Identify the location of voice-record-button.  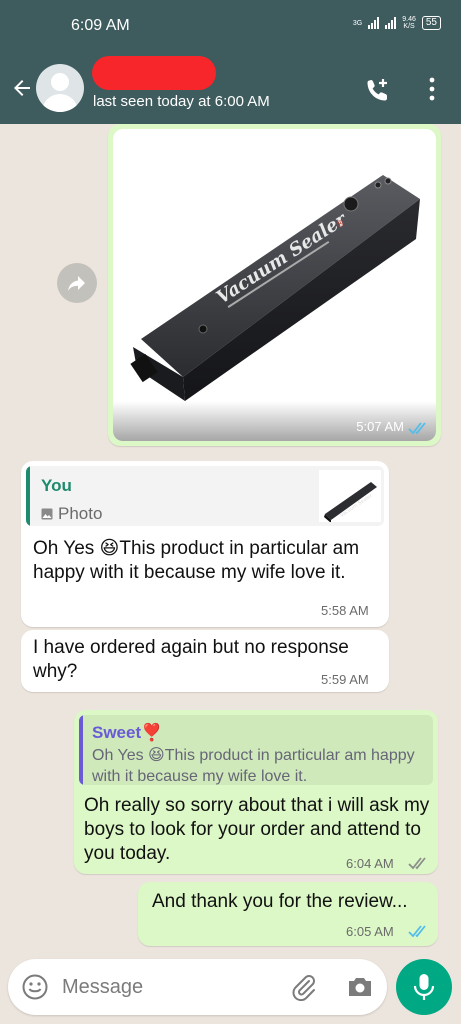
(424, 987).